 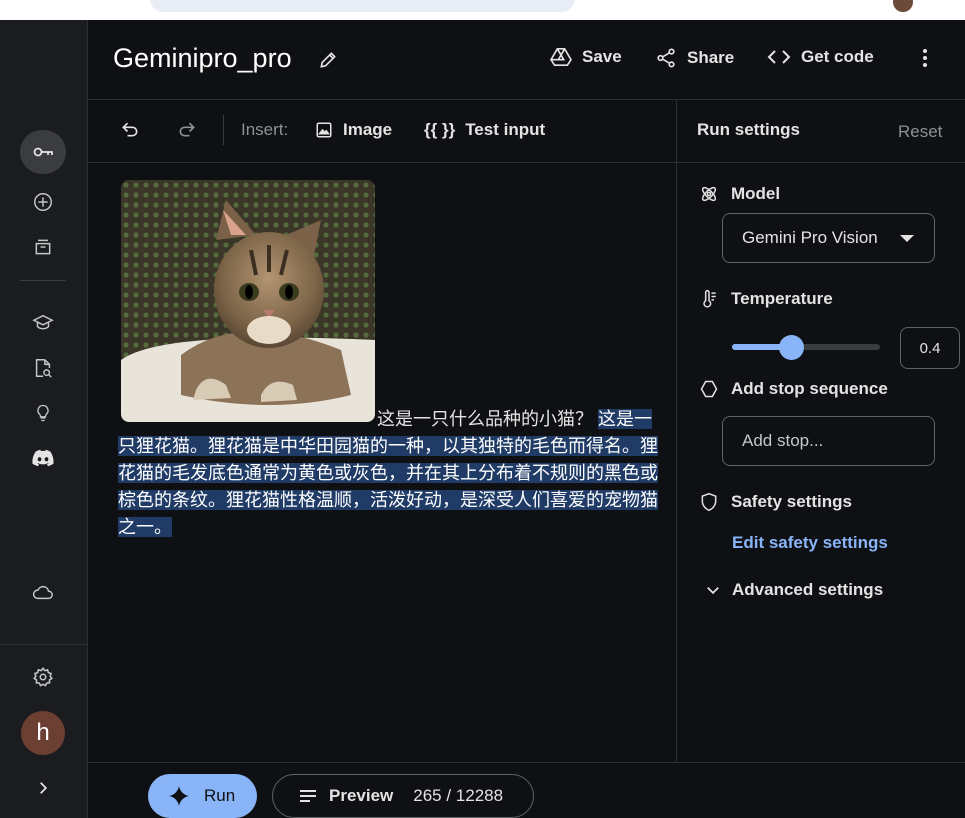 I want to click on drive-icon, so click(x=561, y=57).